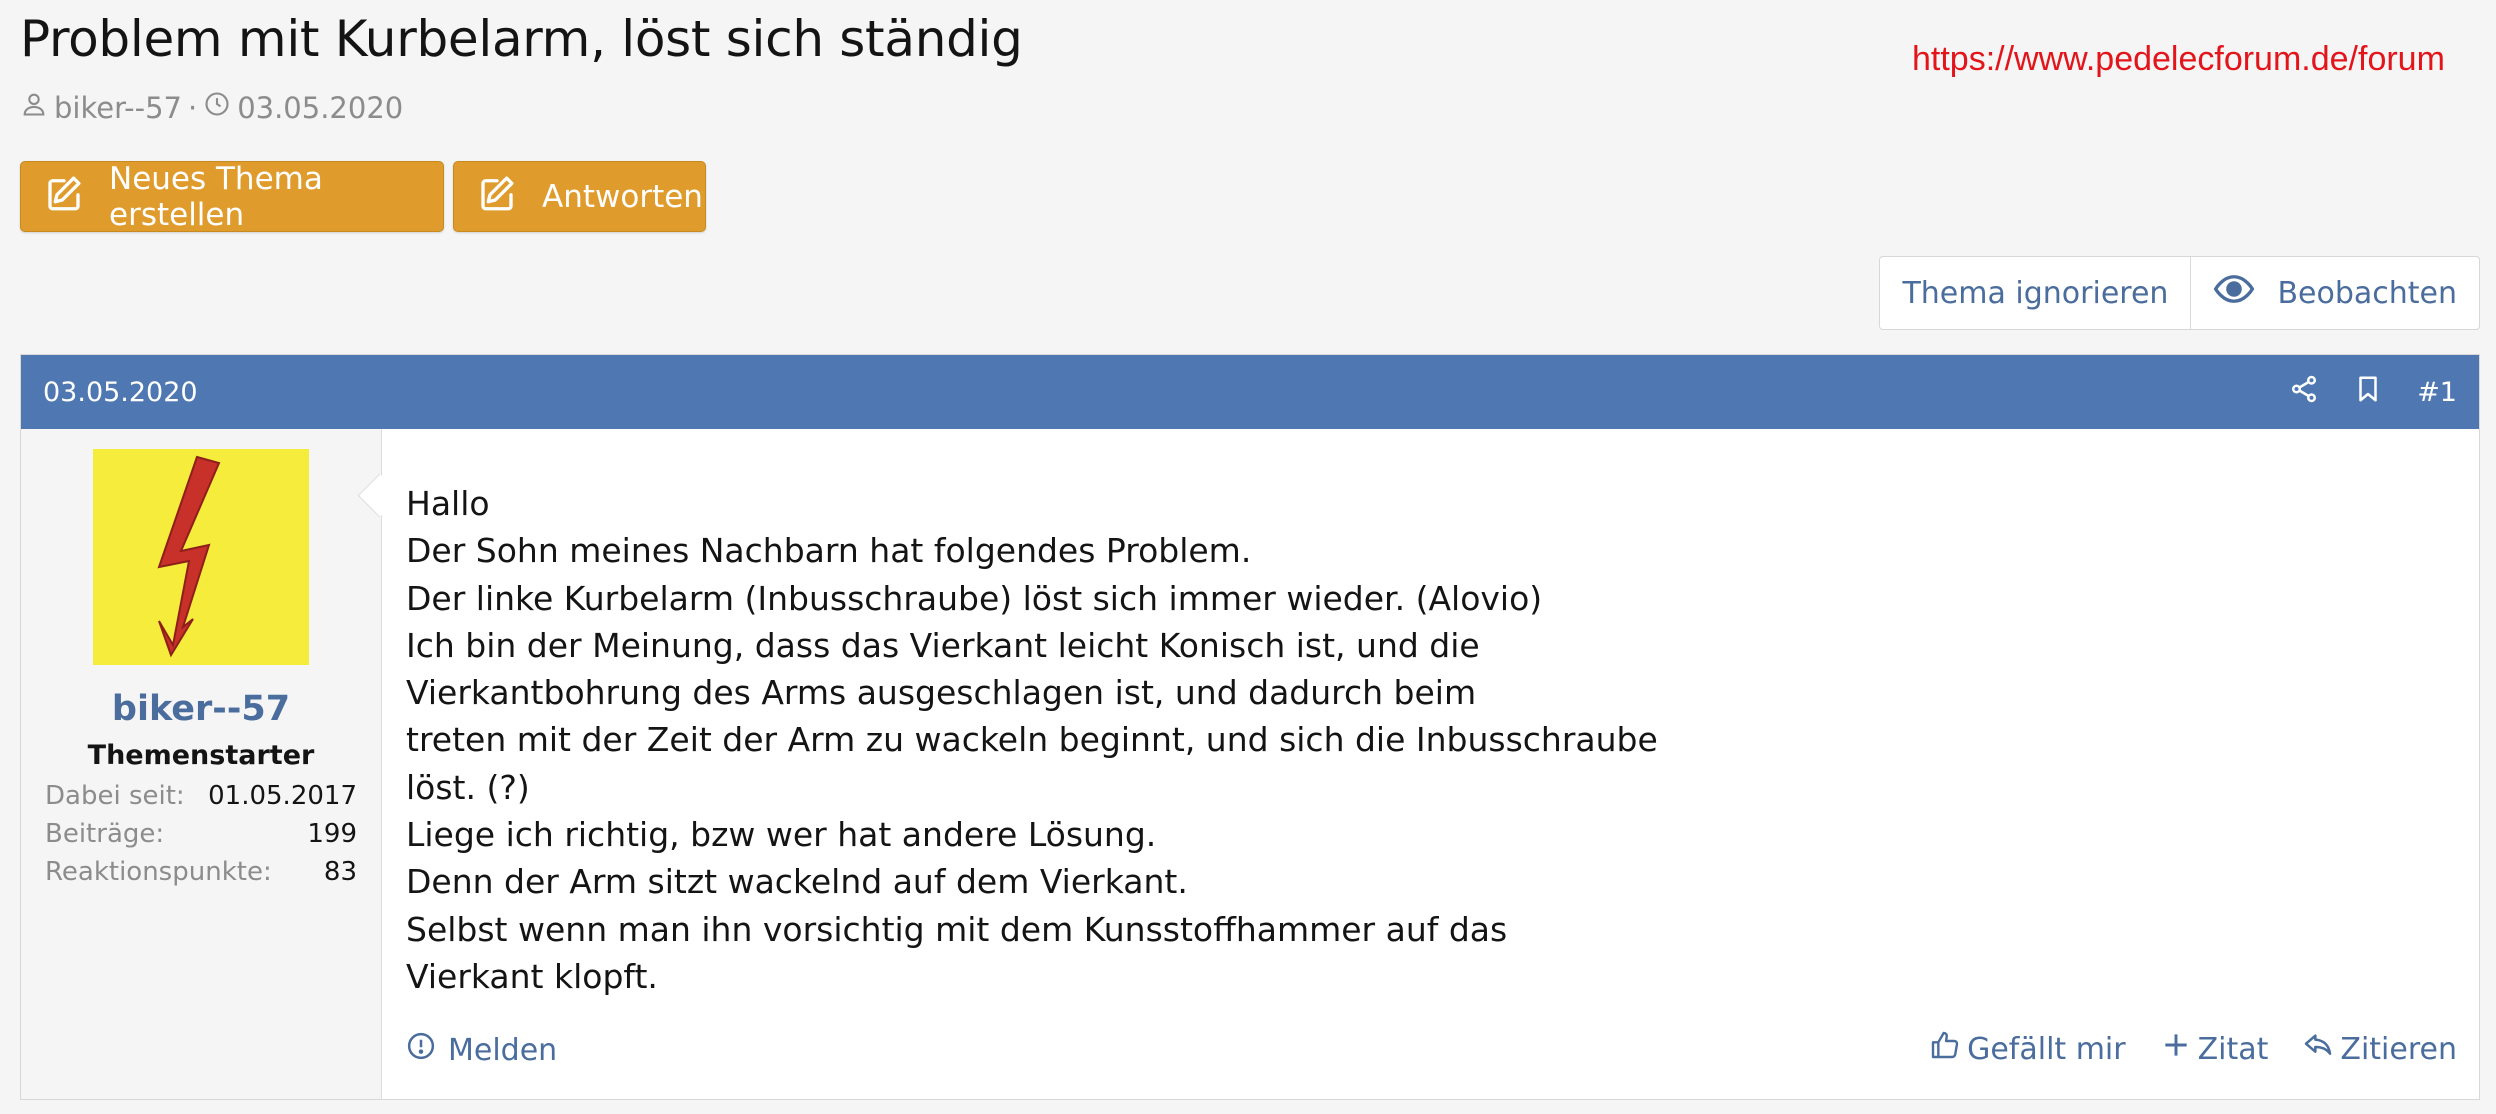 The image size is (2496, 1114). I want to click on clock-icon, so click(217, 107).